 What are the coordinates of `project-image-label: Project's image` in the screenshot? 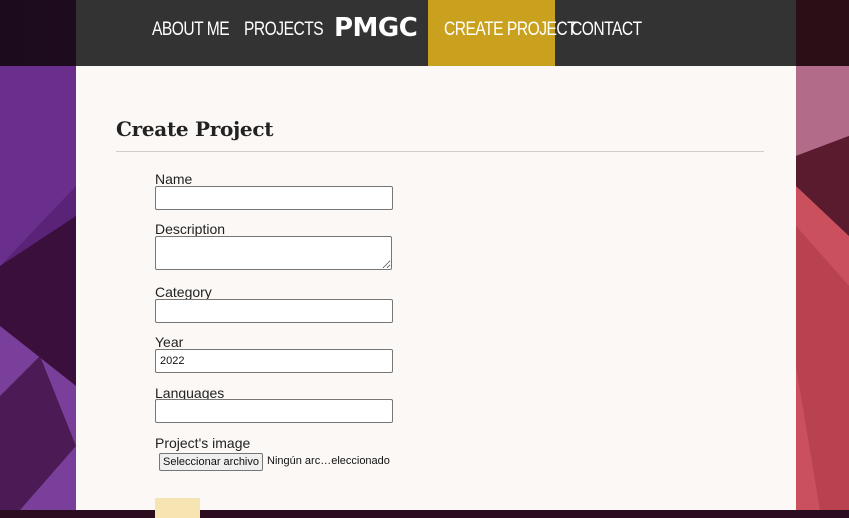 It's located at (203, 443).